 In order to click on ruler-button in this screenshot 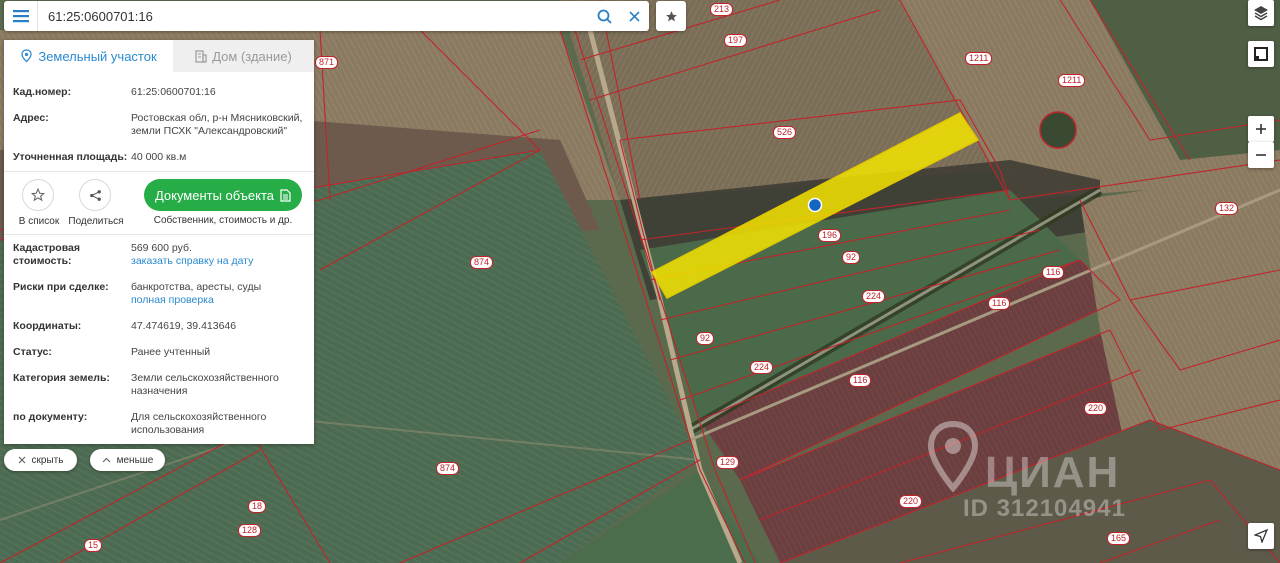, I will do `click(1261, 54)`.